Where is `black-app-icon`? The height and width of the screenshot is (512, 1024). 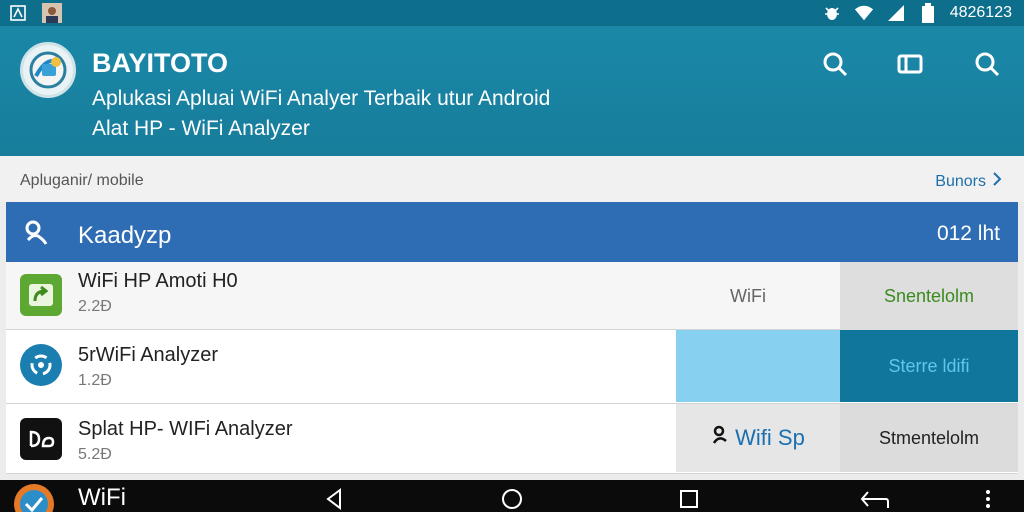 black-app-icon is located at coordinates (41, 439).